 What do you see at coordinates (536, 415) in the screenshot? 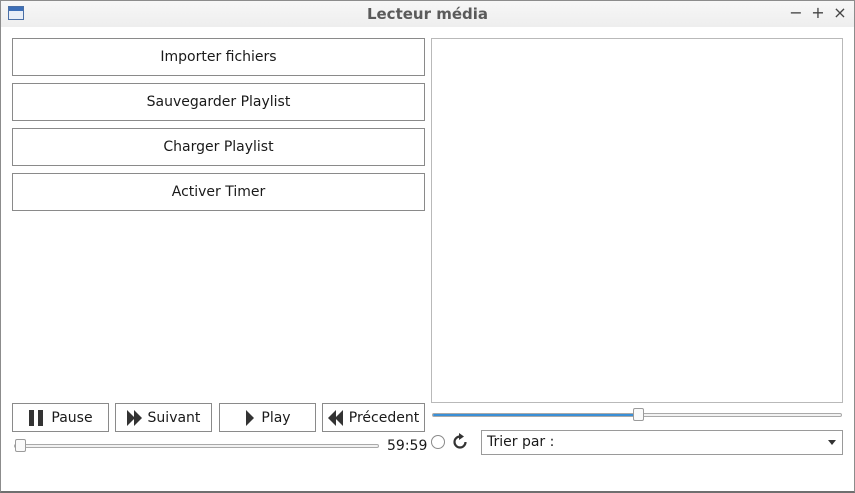
I see `volume-slider-fill` at bounding box center [536, 415].